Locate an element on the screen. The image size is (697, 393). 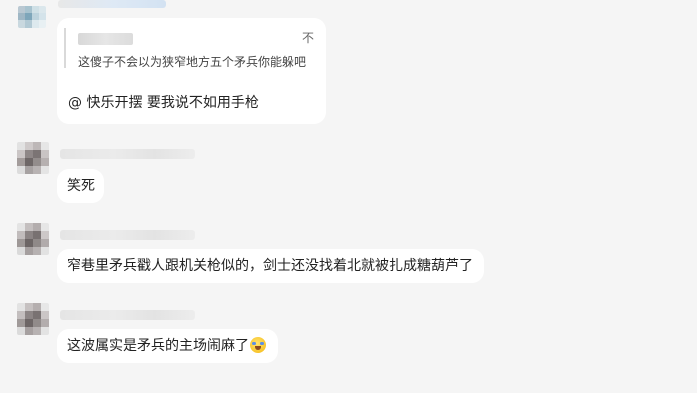
message-bubble: 这波属实是矛兵的主场闹麻了 is located at coordinates (167, 346).